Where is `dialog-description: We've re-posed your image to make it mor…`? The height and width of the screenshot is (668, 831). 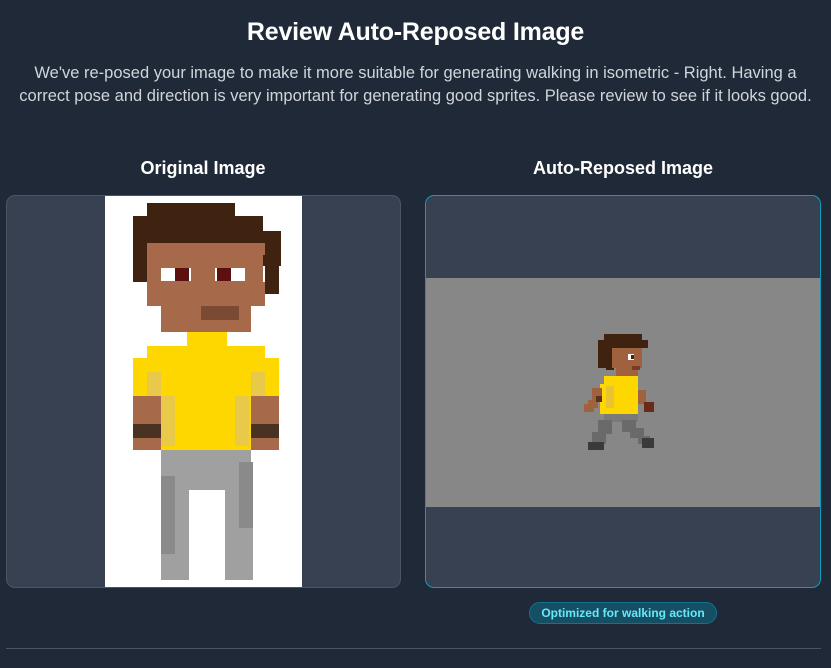
dialog-description: We've re-posed your image to make it mor… is located at coordinates (415, 84).